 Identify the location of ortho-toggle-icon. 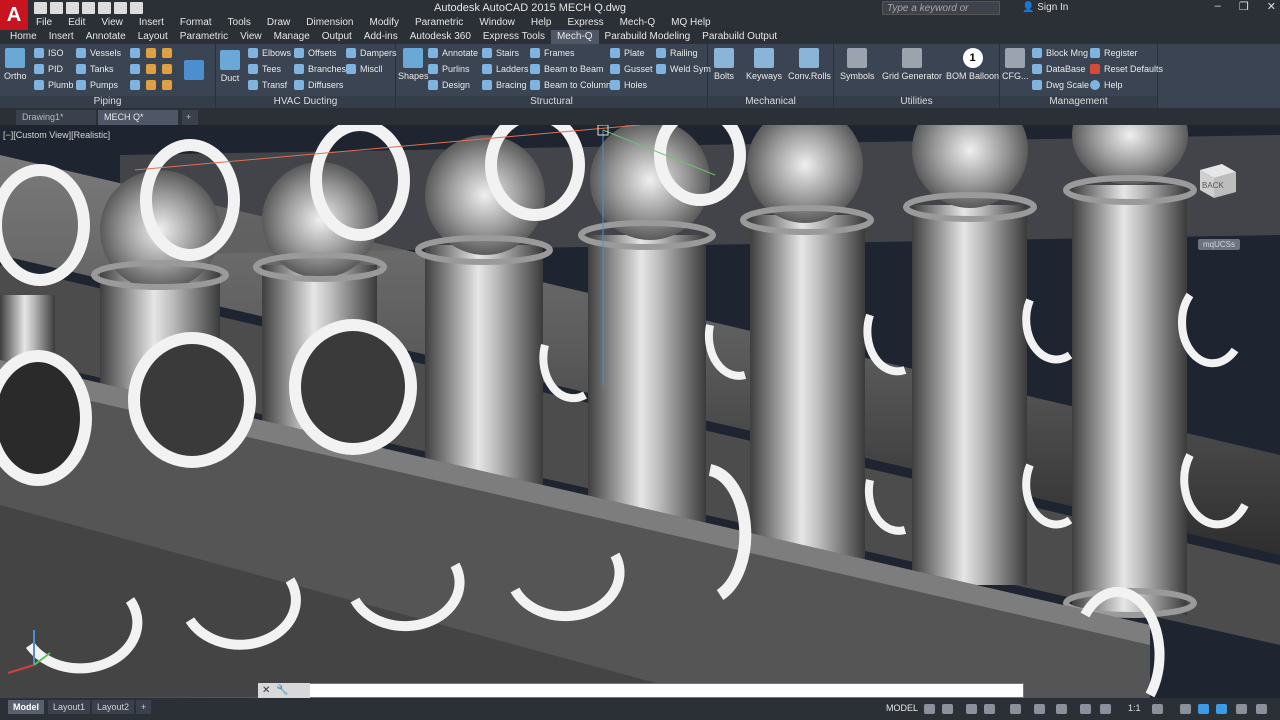
(971, 709).